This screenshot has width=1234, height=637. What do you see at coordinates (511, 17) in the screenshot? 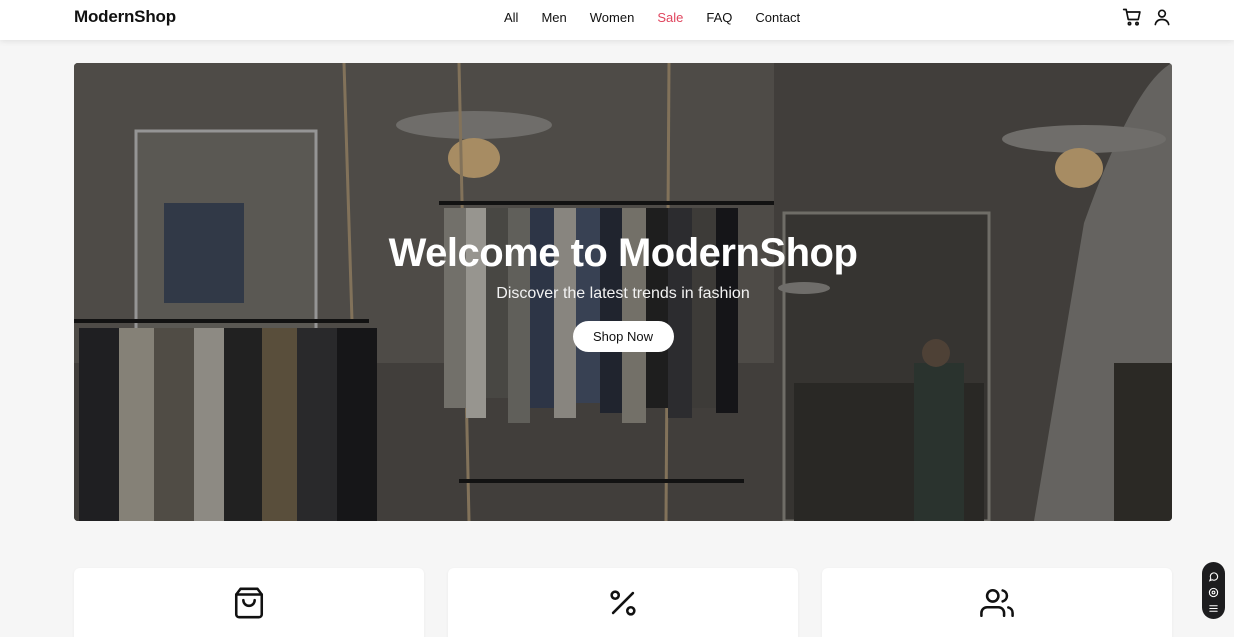
I see `nav-link-all: All` at bounding box center [511, 17].